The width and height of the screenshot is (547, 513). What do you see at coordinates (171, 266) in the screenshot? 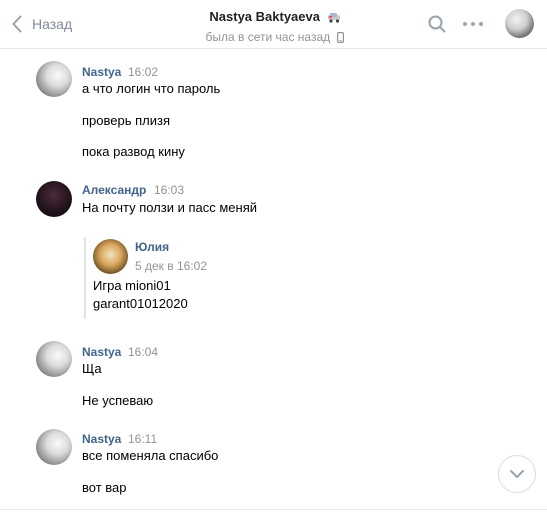
I see `forwarded-message-date: 5 дек в 16:02` at bounding box center [171, 266].